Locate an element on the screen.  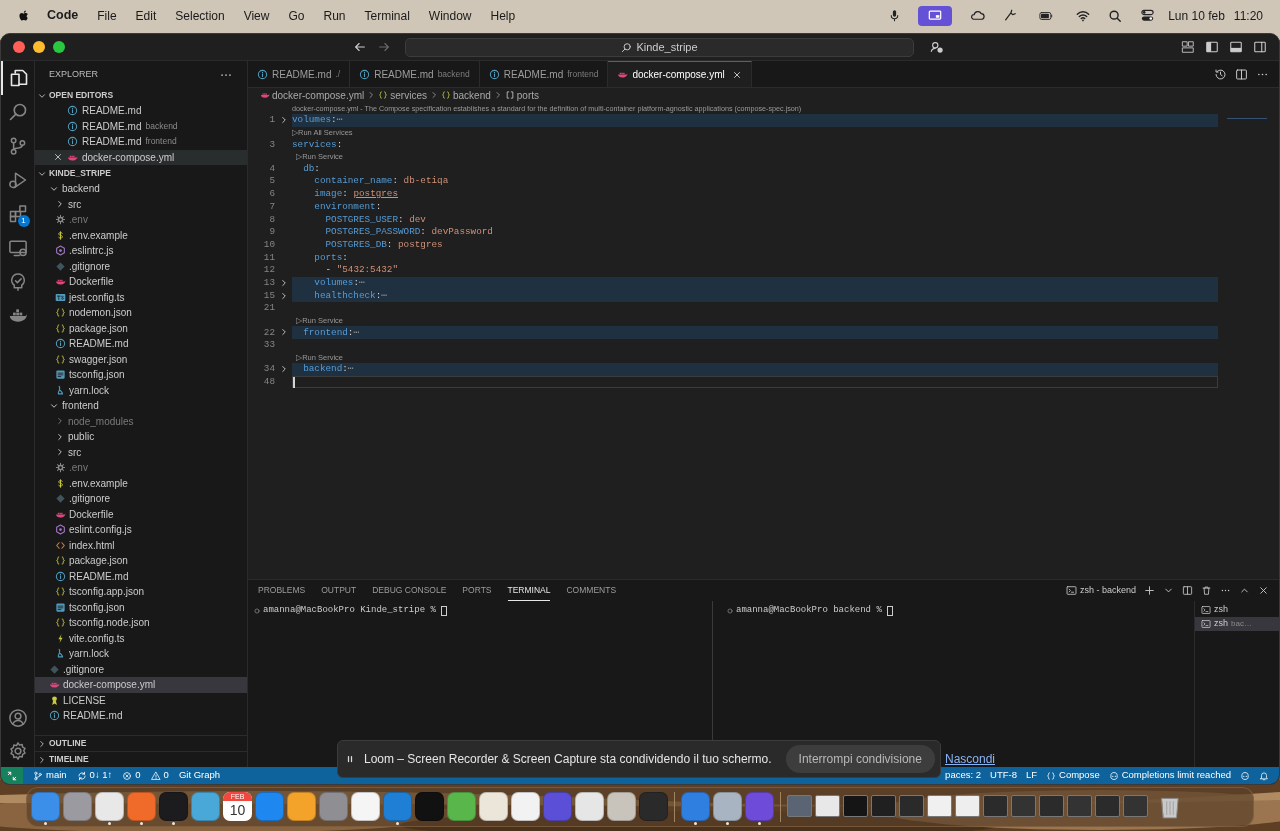
play-bug-icon is located at coordinates (17, 180).